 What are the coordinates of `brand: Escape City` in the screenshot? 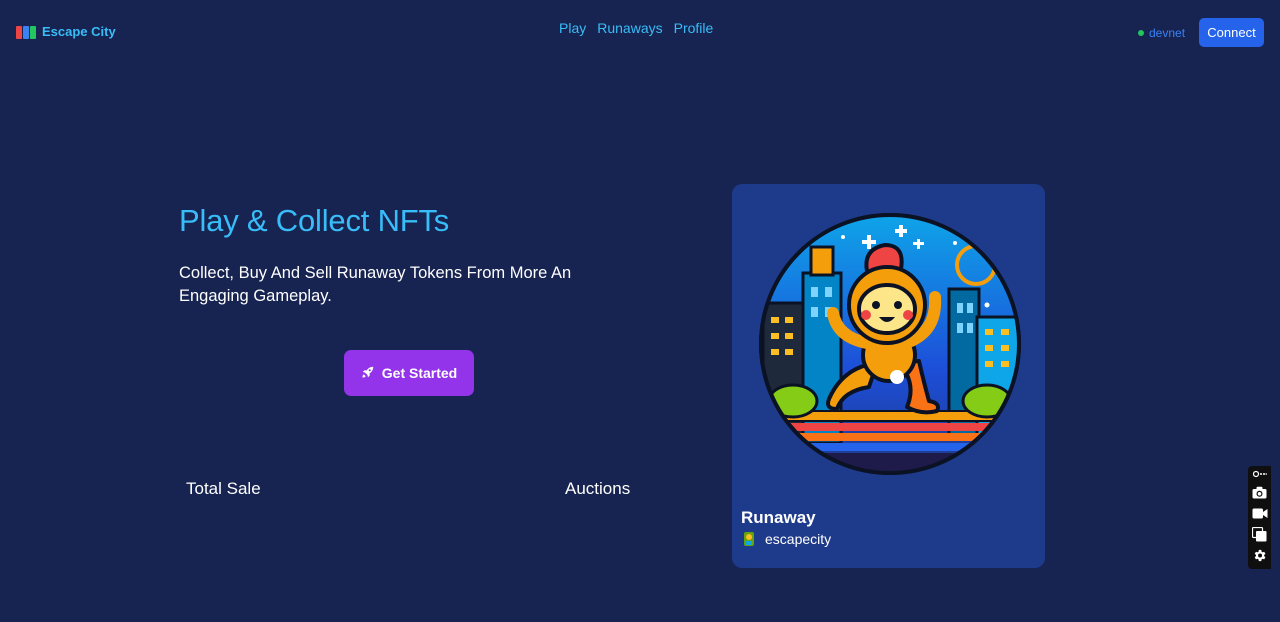 It's located at (66, 31).